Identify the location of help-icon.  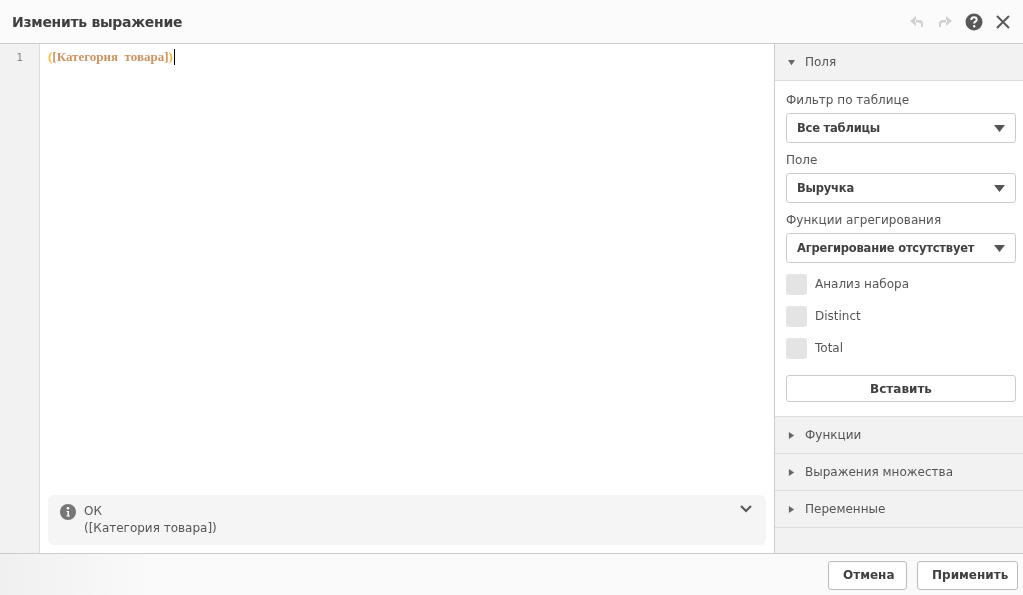
(974, 21).